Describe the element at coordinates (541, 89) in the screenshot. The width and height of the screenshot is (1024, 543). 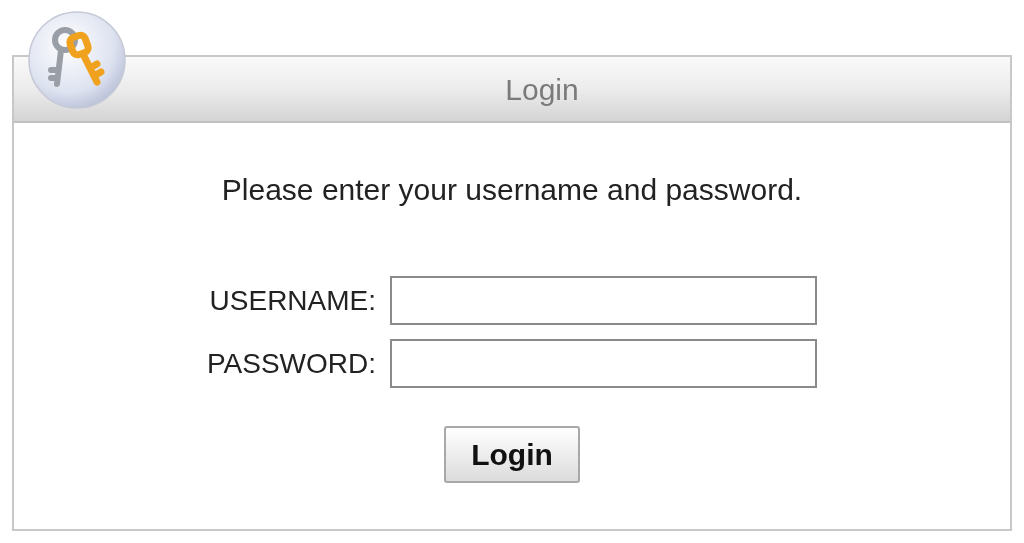
I see `dialog-title: Login` at that location.